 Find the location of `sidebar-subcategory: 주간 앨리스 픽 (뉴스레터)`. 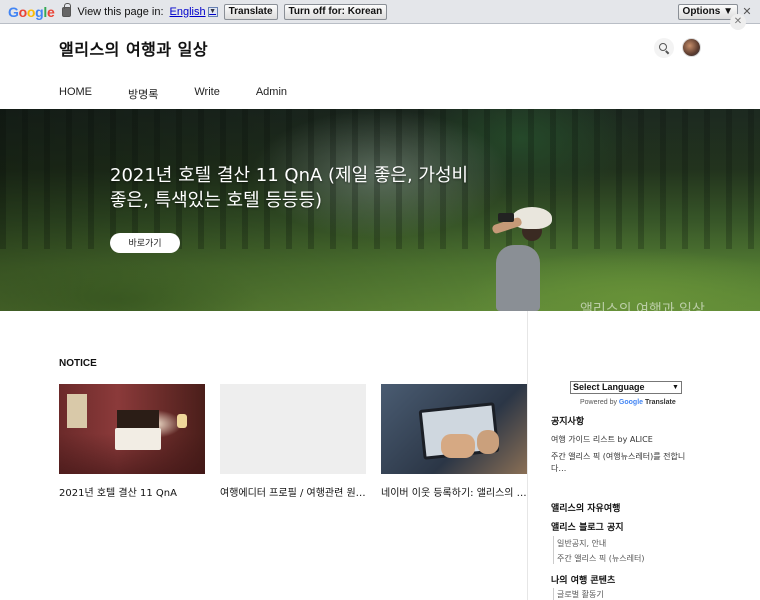

sidebar-subcategory: 주간 앨리스 픽 (뉴스레터) is located at coordinates (600, 558).